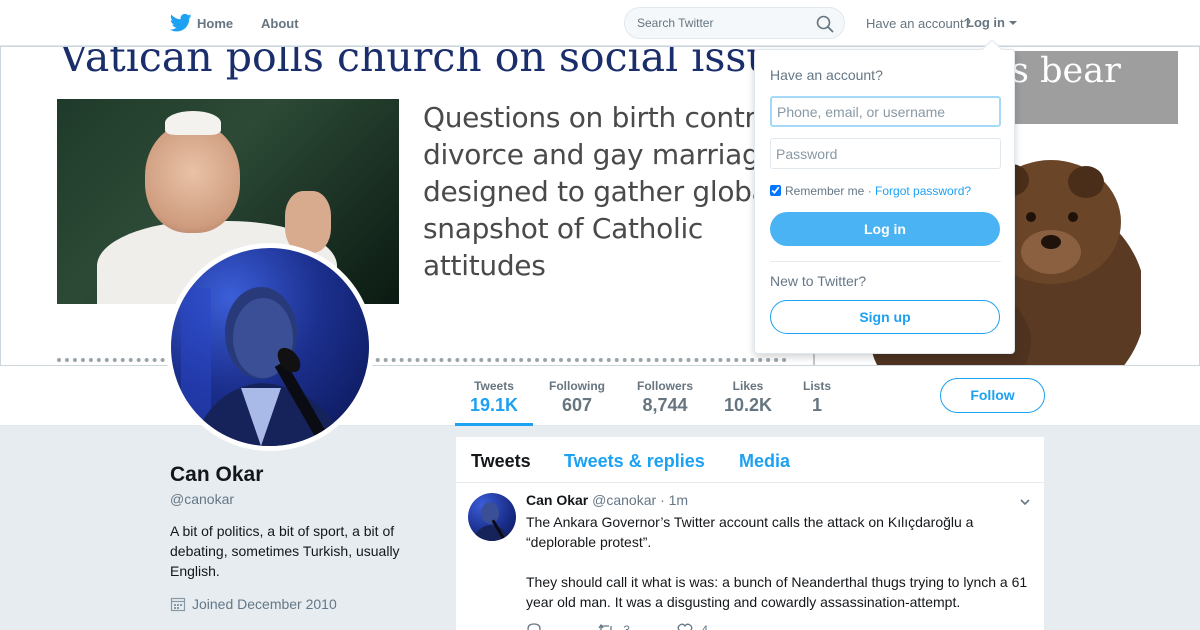 This screenshot has height=630, width=1200. I want to click on tweet-timestamp: · 1m, so click(674, 500).